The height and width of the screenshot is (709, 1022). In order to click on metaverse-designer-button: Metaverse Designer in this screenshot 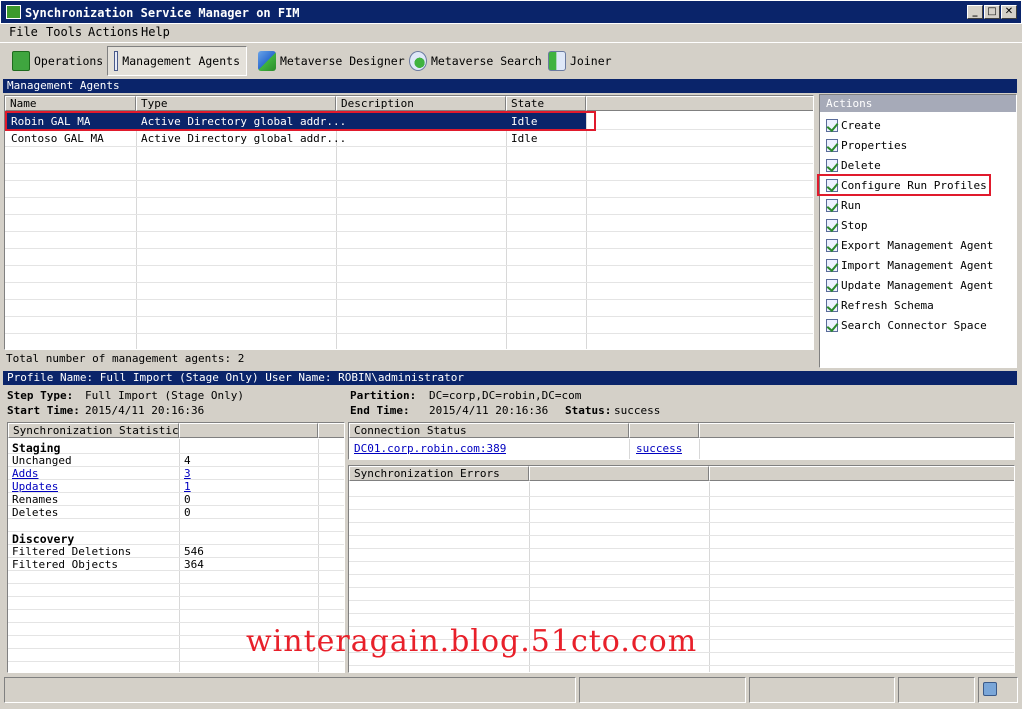, I will do `click(331, 61)`.